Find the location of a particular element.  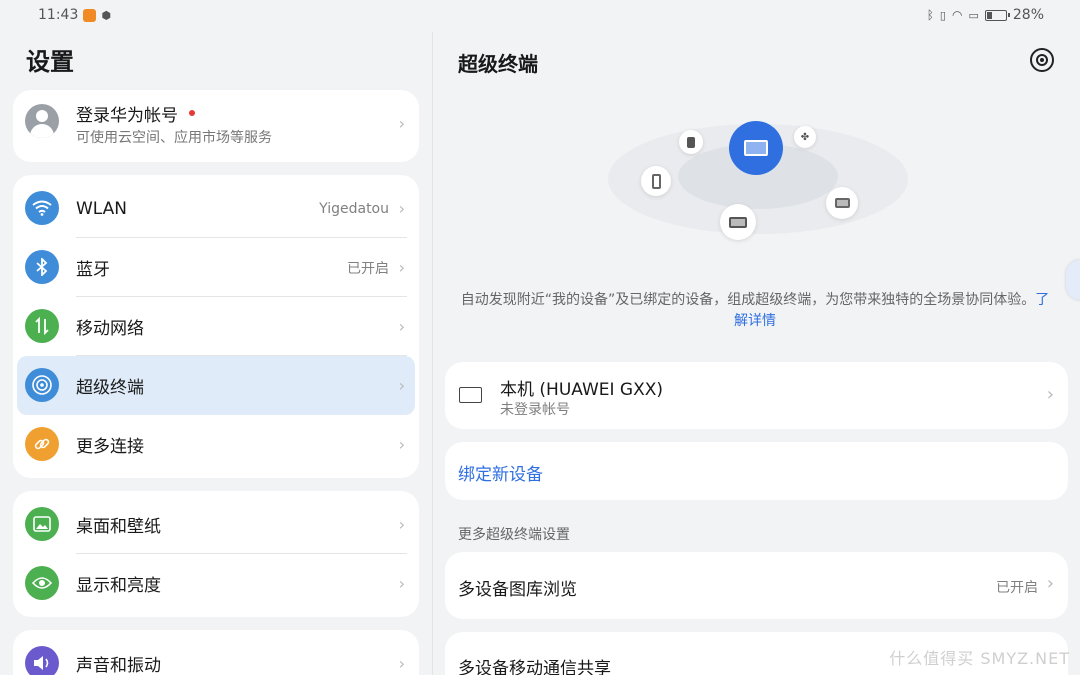

tablet-icon is located at coordinates (756, 148).